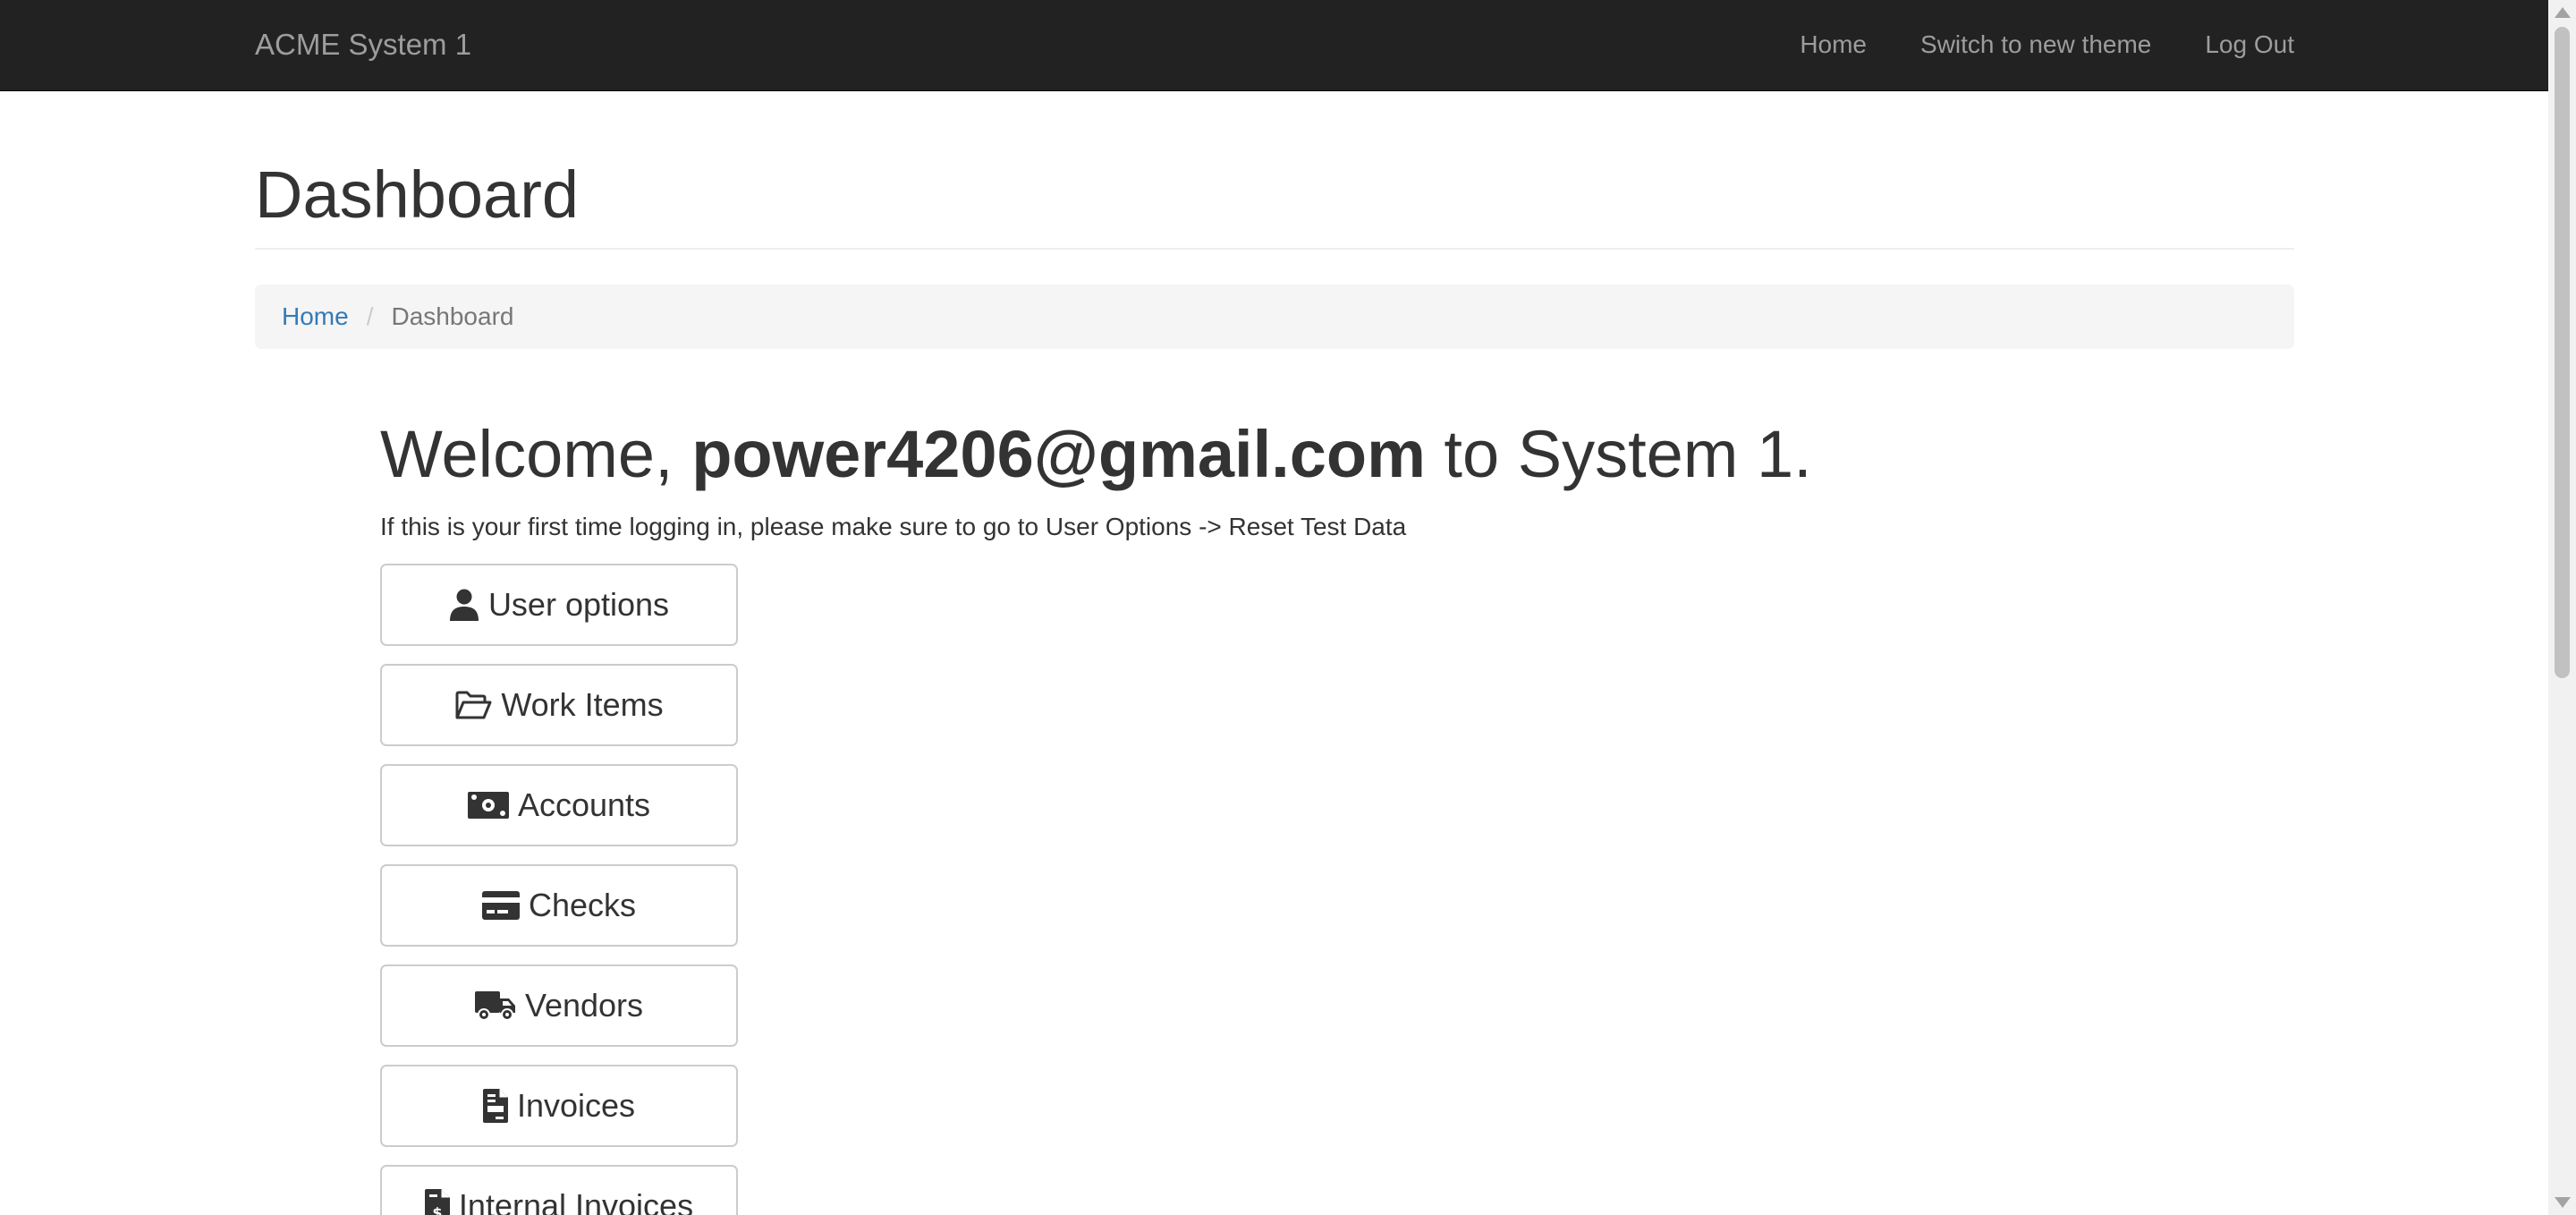  I want to click on vertical-scrollbar, so click(2562, 608).